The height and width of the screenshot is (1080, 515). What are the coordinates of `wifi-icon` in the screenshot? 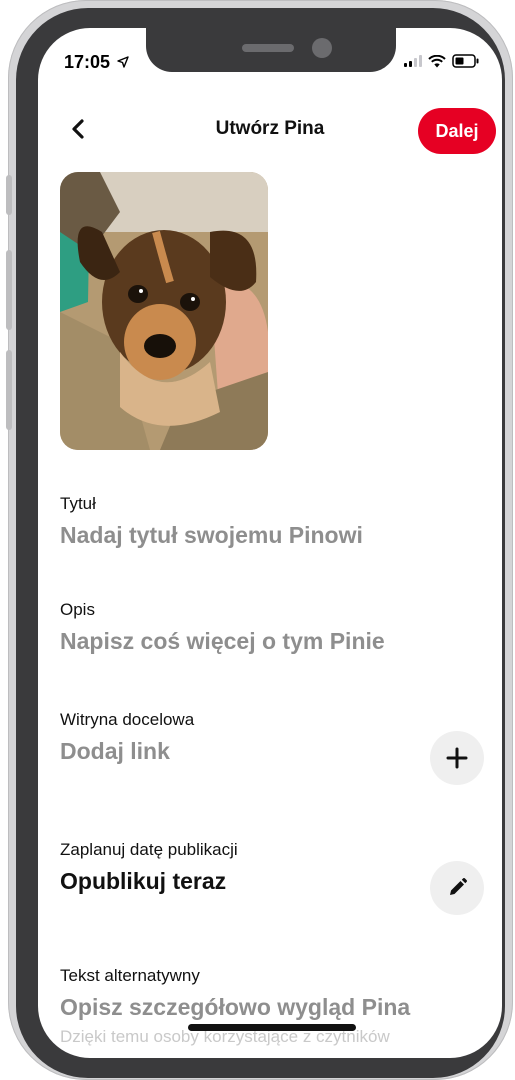 It's located at (437, 60).